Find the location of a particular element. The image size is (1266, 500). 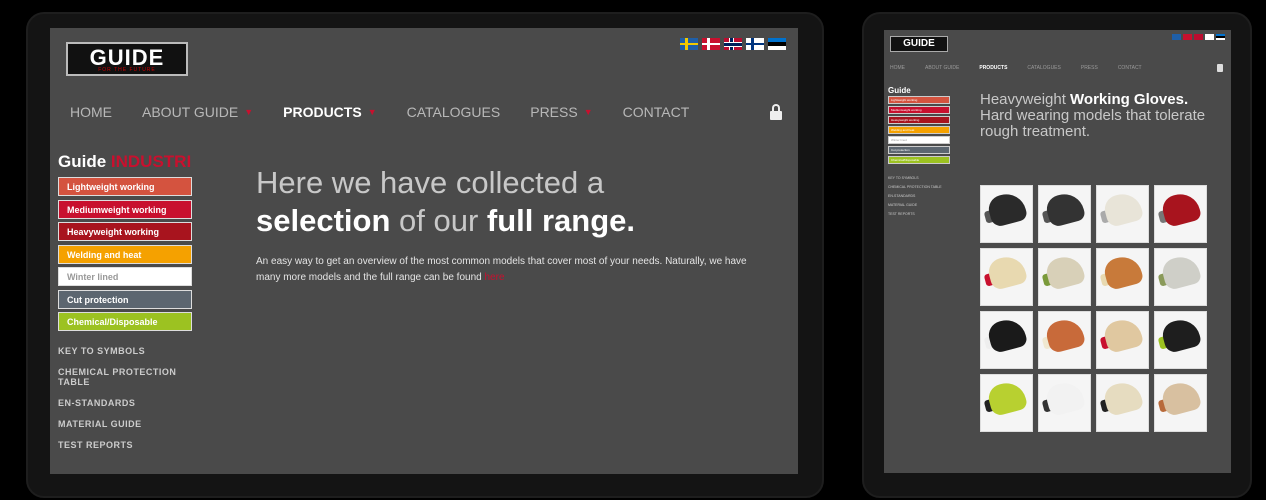

nav-contact: CONTACT is located at coordinates (656, 112).